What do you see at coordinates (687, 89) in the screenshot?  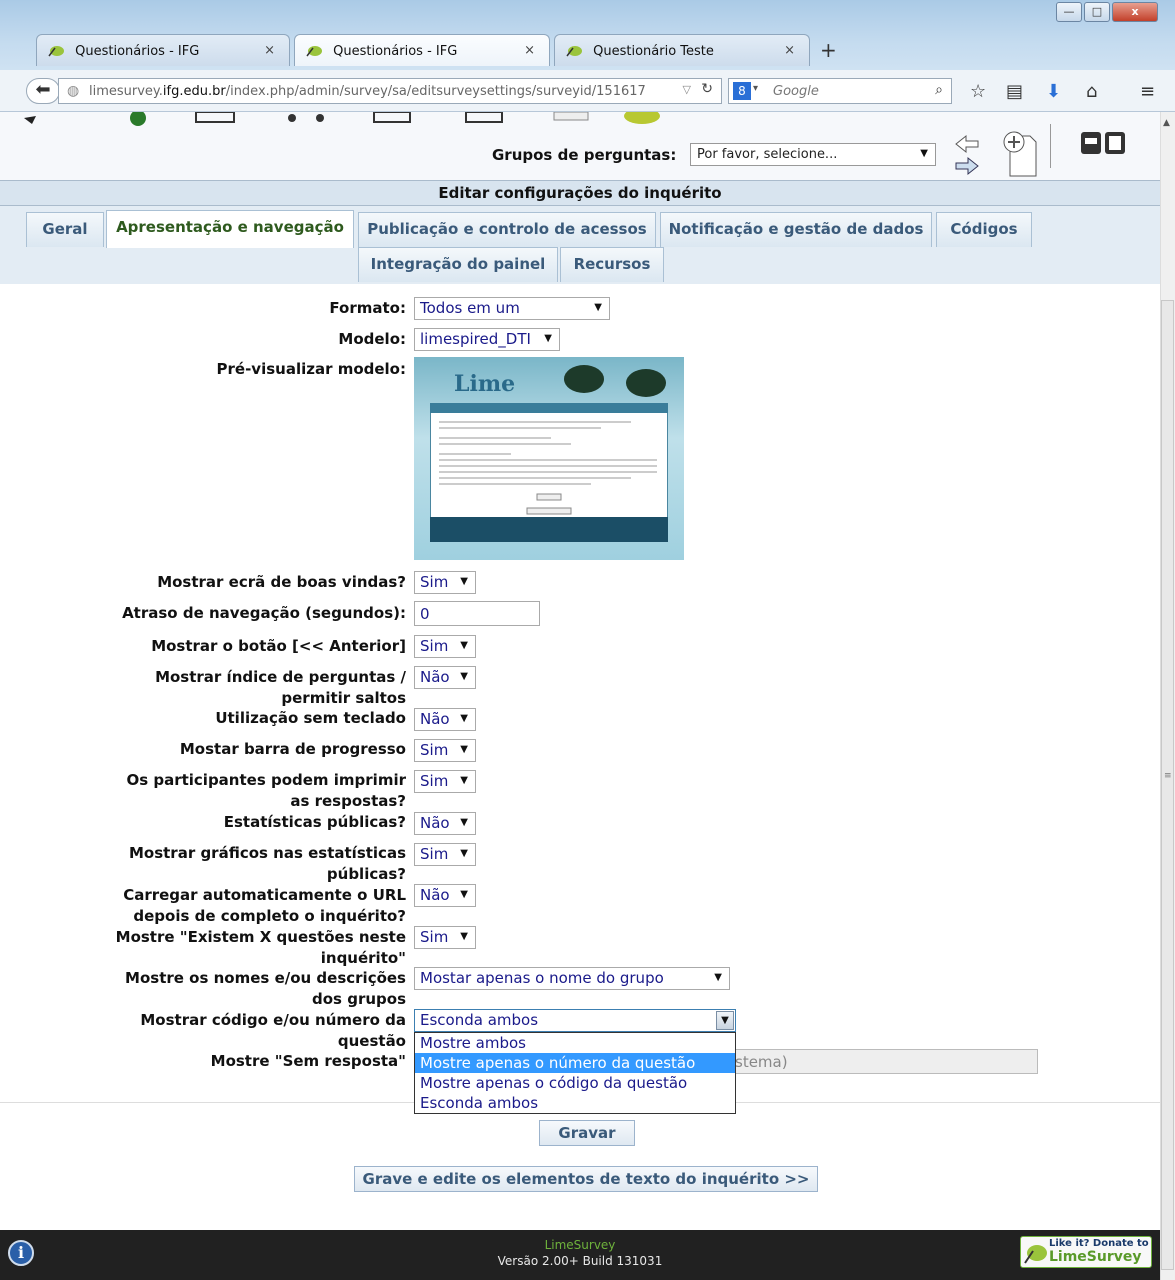 I see `dropdown-arrow-icon: ▽` at bounding box center [687, 89].